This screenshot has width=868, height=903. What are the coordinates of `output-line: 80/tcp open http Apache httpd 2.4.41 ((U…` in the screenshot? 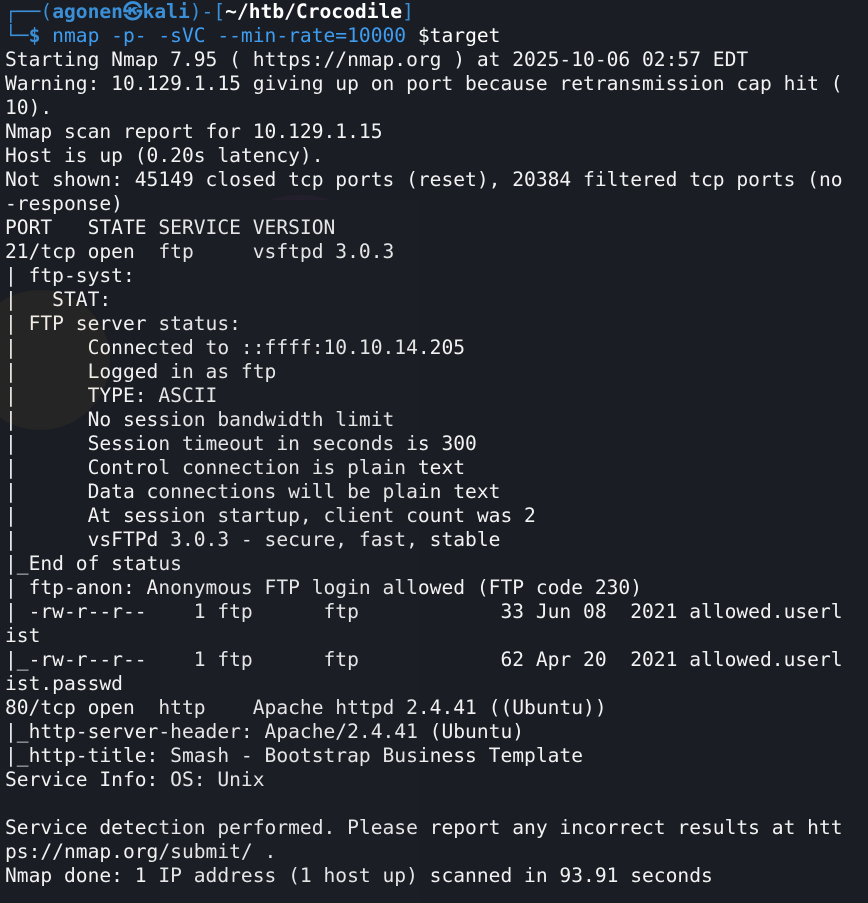 It's located at (306, 707).